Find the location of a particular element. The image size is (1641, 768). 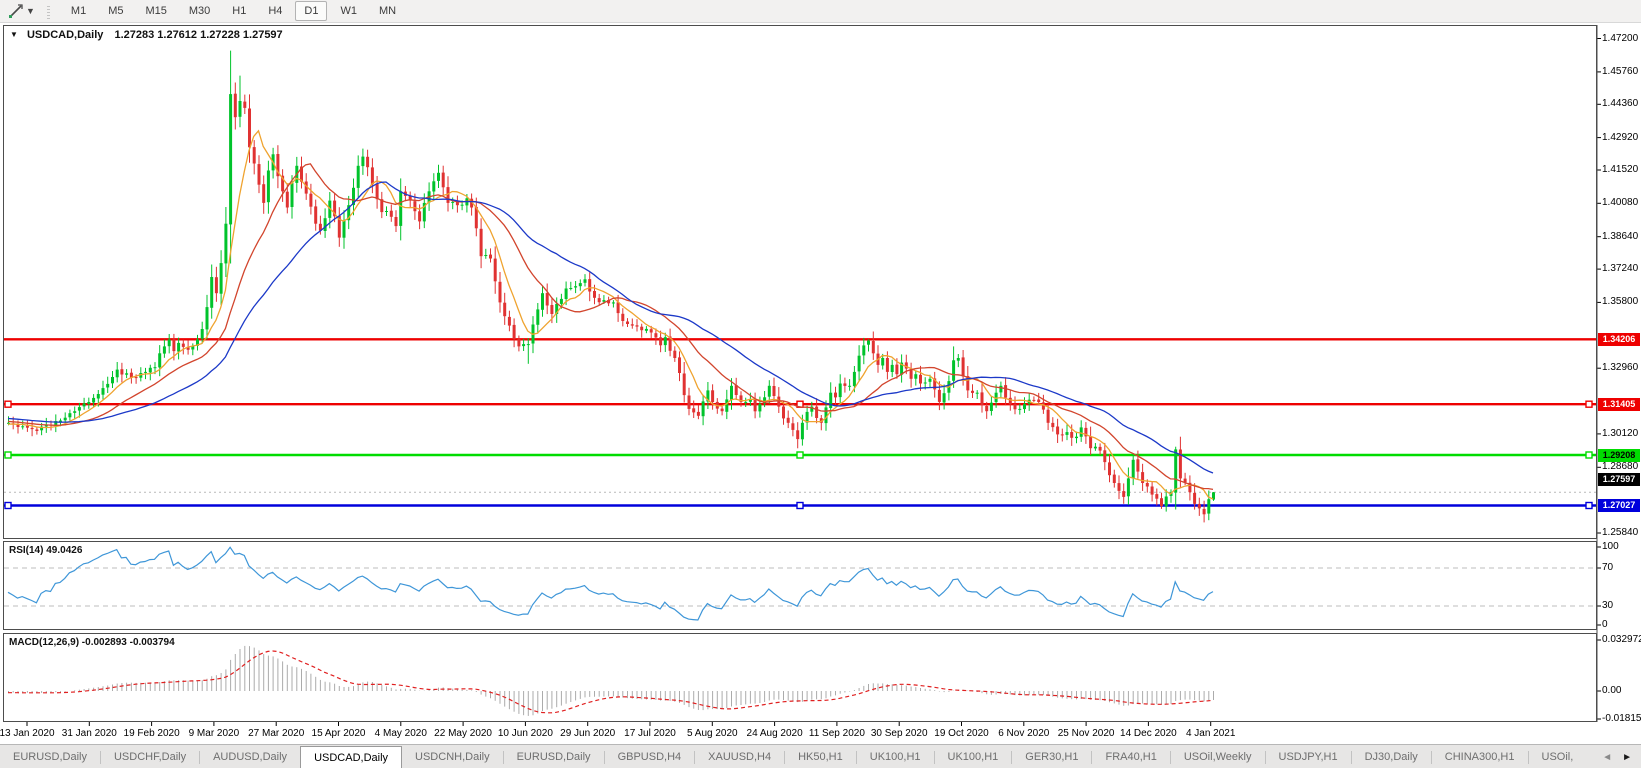

date-axis-label: 11 Sep 2020 is located at coordinates (836, 733).